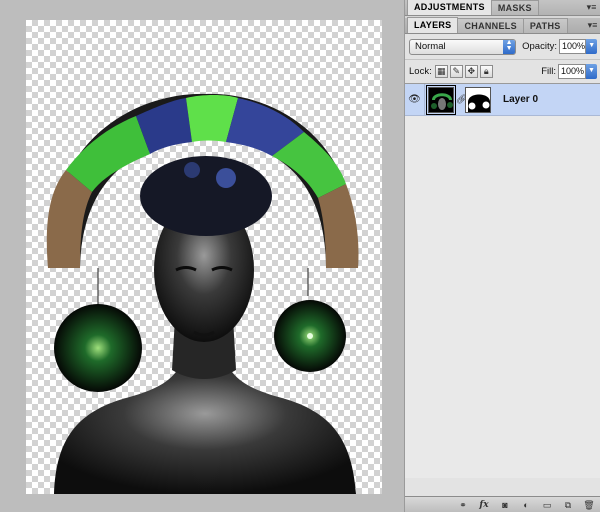  Describe the element at coordinates (502, 72) in the screenshot. I see `lock-fill-row: Lock: ▦ ✎ ✥ 🔒︎ Fill: 100% ▼` at that location.